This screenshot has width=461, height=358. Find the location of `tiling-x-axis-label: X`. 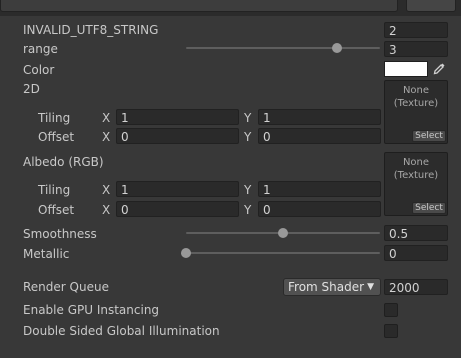

tiling-x-axis-label: X is located at coordinates (106, 118).